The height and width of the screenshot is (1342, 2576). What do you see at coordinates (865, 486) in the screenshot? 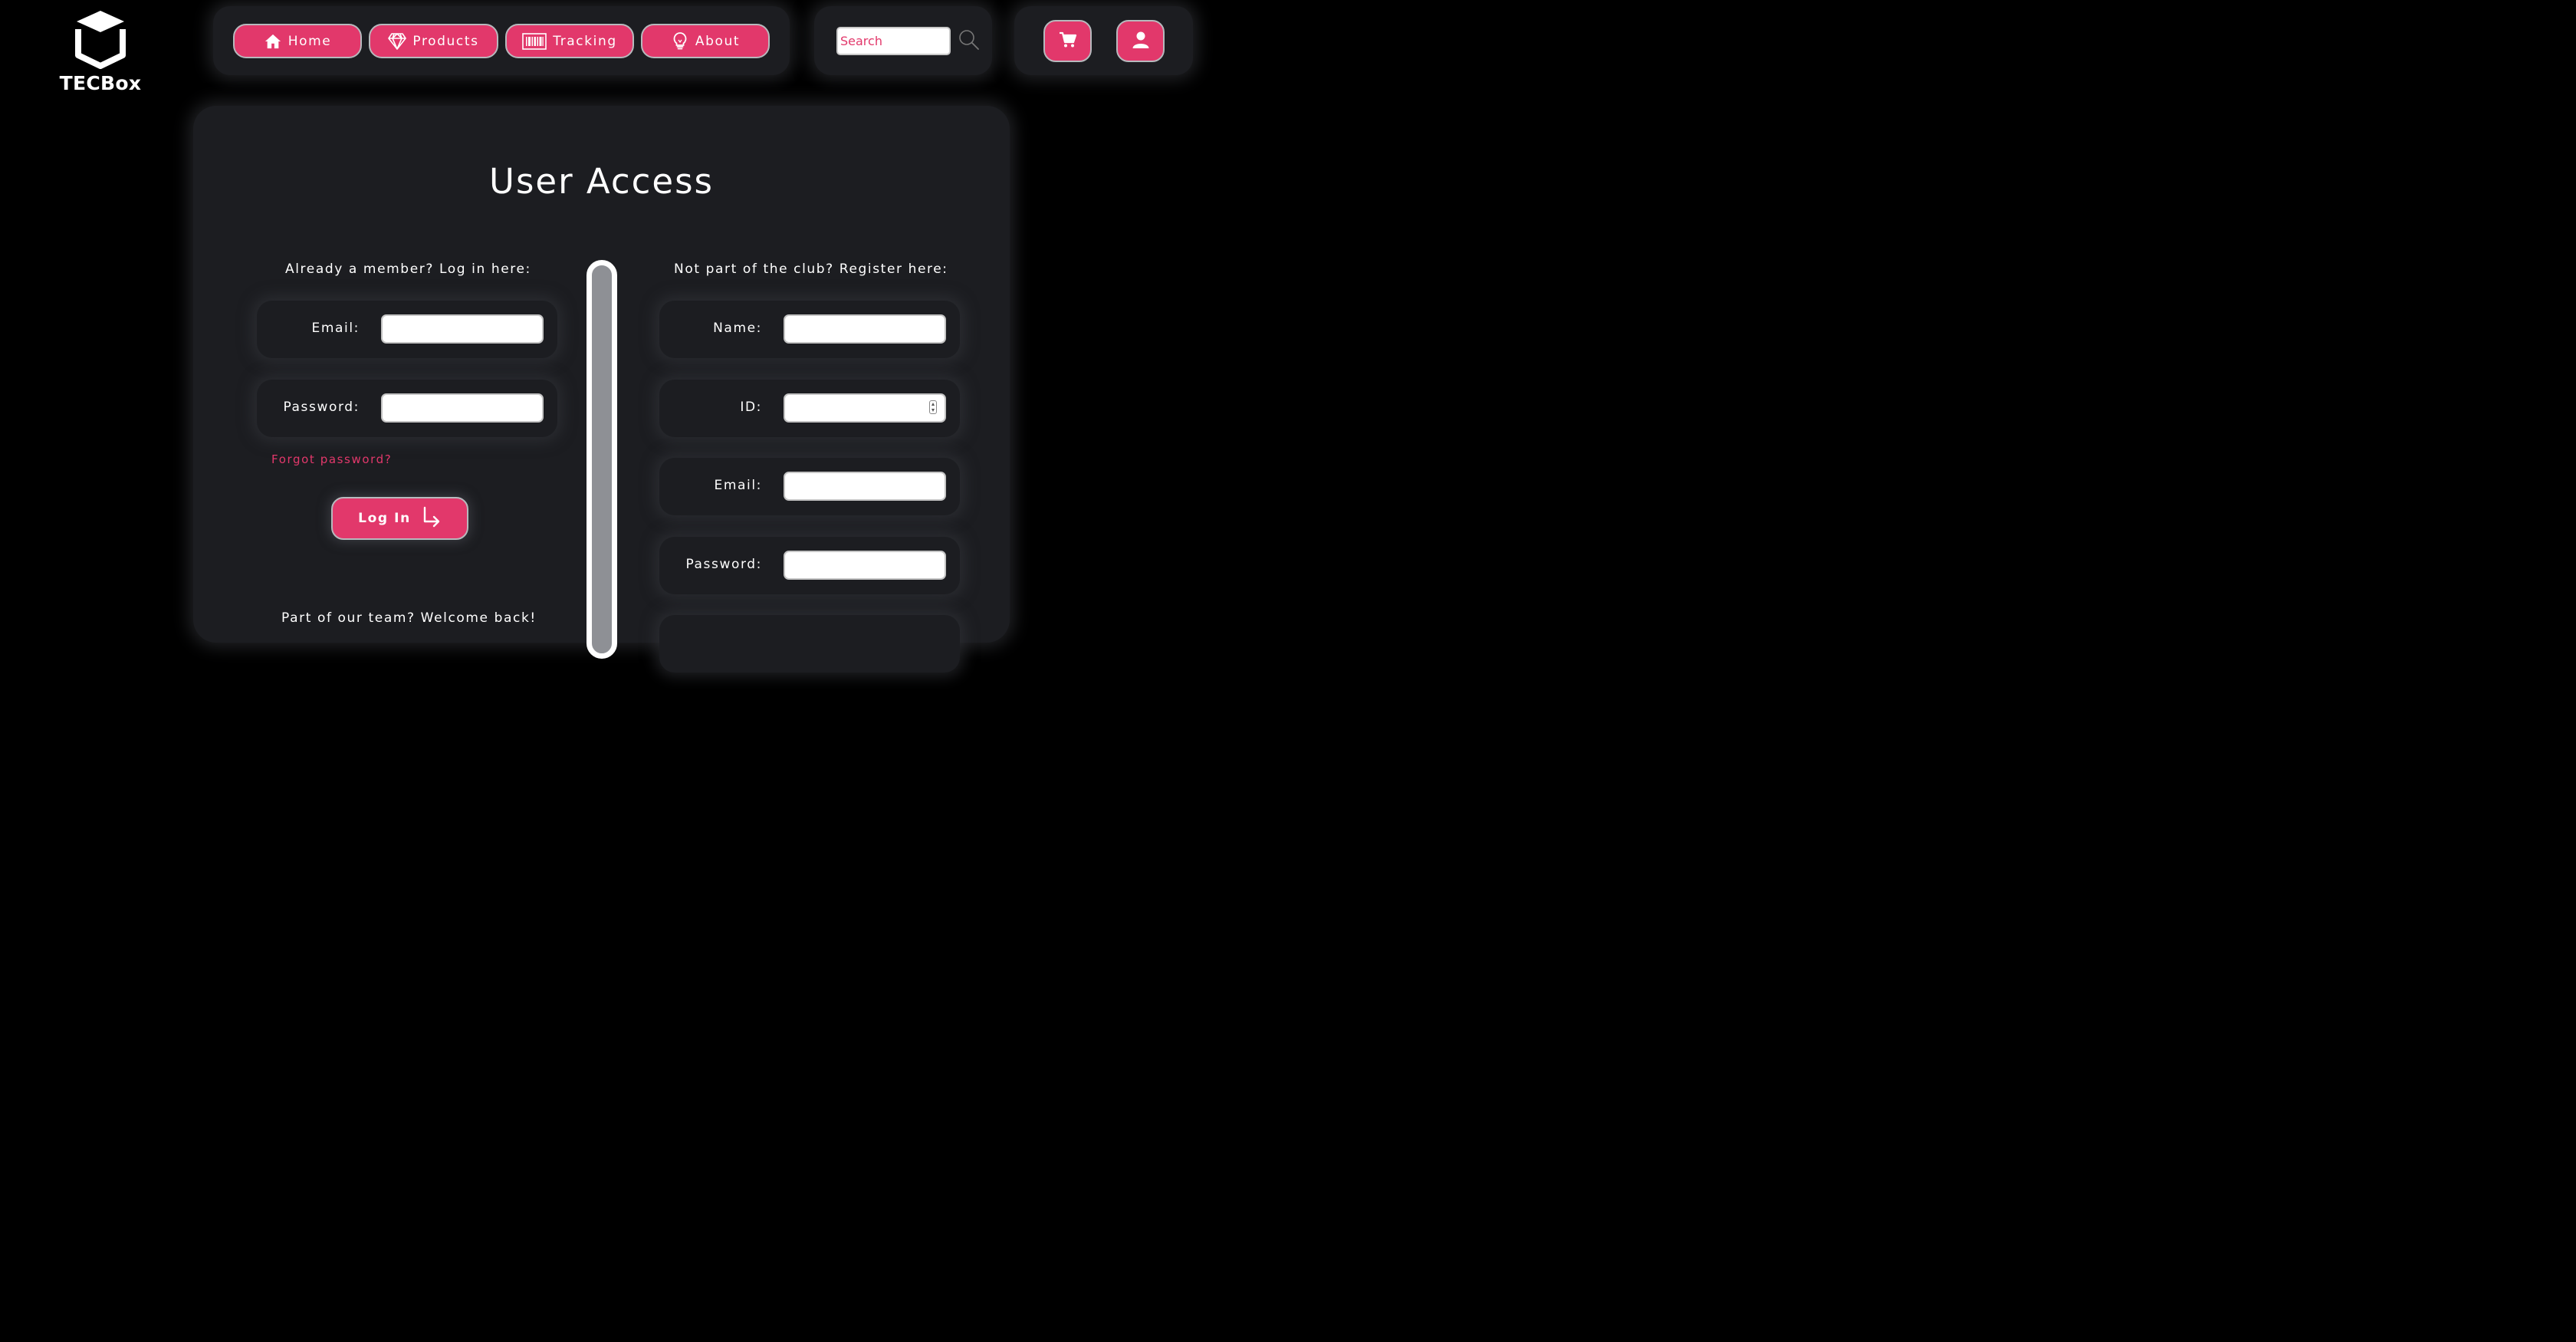
I see `register-email-field` at bounding box center [865, 486].